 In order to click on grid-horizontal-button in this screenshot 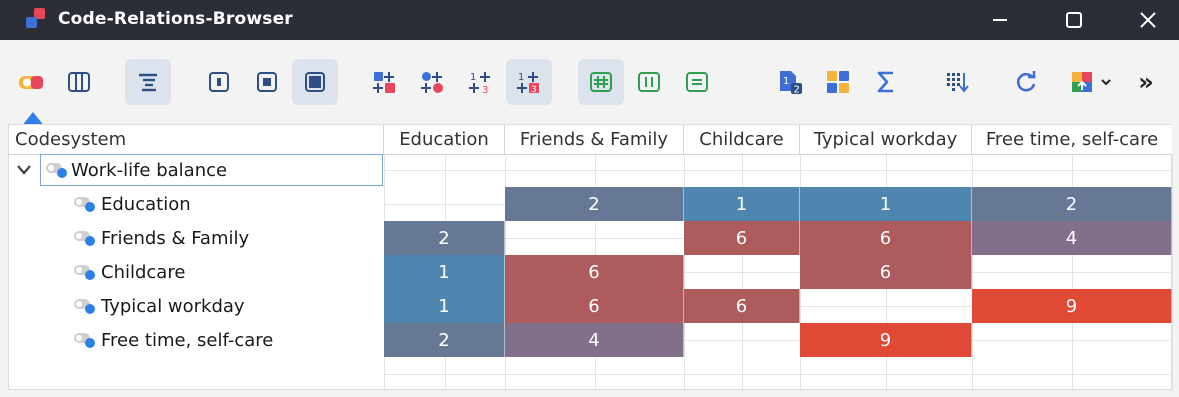, I will do `click(697, 82)`.